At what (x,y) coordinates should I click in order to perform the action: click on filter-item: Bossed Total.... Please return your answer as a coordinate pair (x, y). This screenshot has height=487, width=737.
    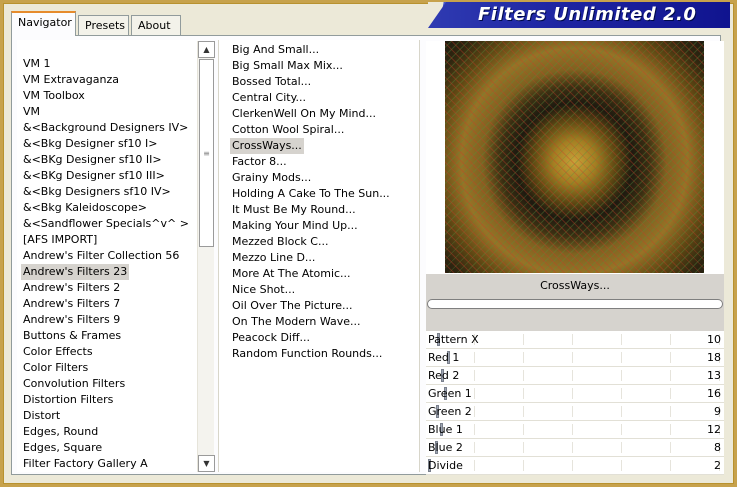
    Looking at the image, I should click on (271, 82).